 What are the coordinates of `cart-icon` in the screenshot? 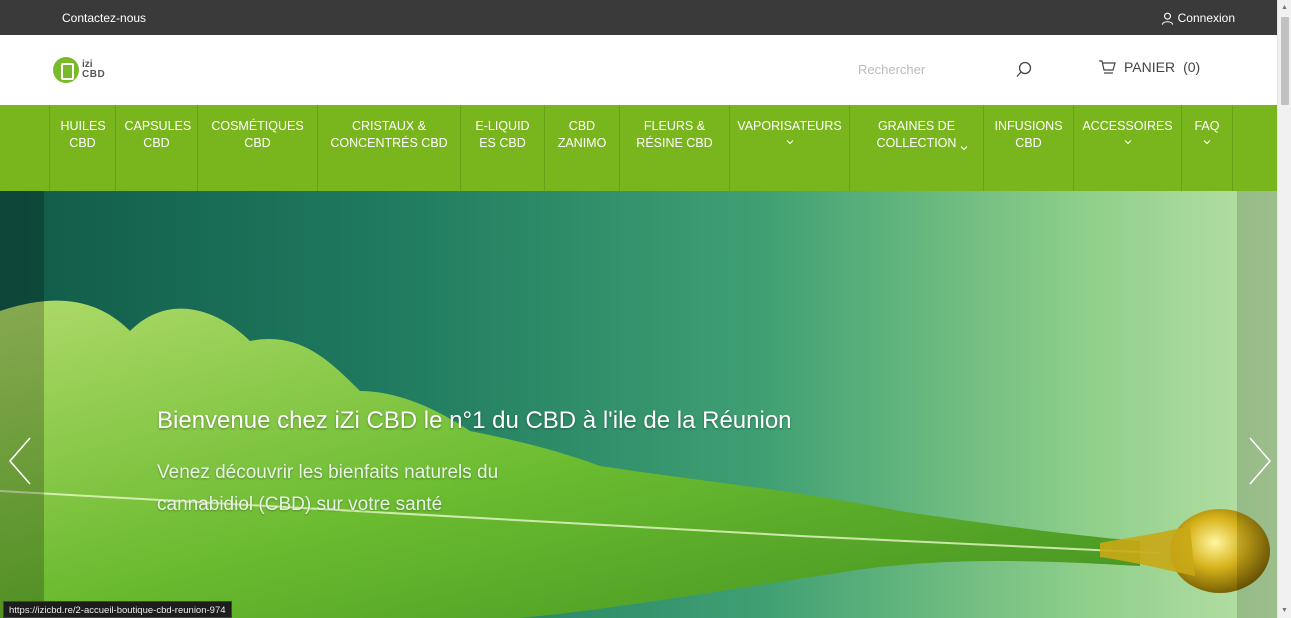 It's located at (1107, 67).